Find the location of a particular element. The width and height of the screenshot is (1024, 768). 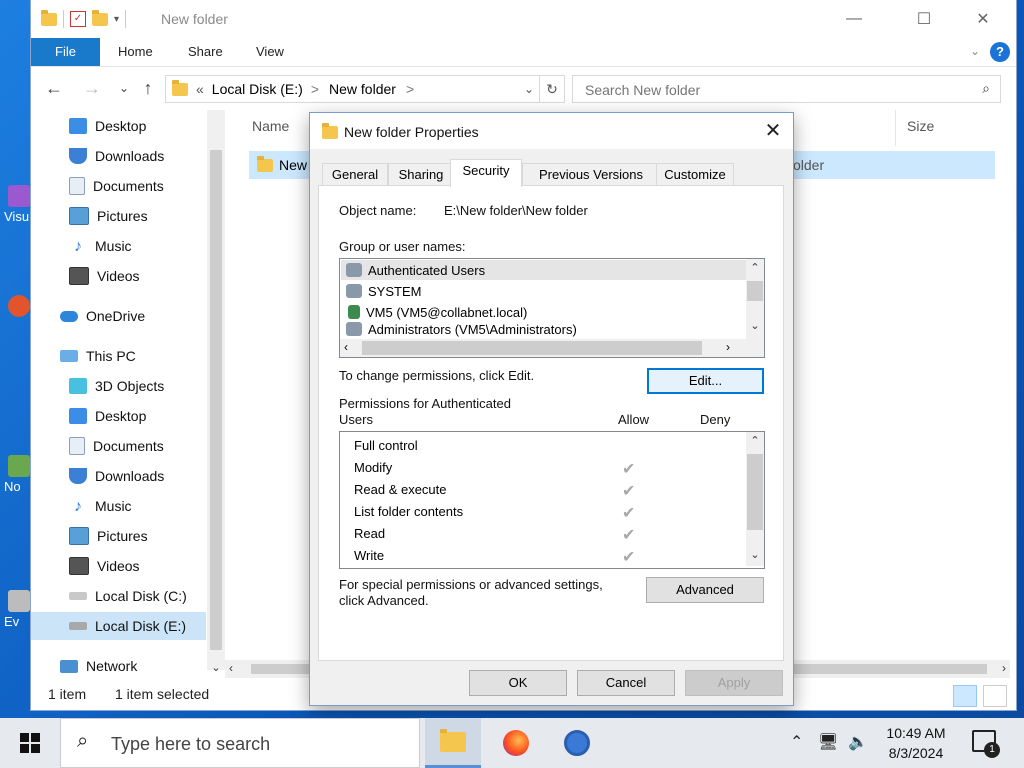

customize-toolbar-icon: ▾ is located at coordinates (116, 19).